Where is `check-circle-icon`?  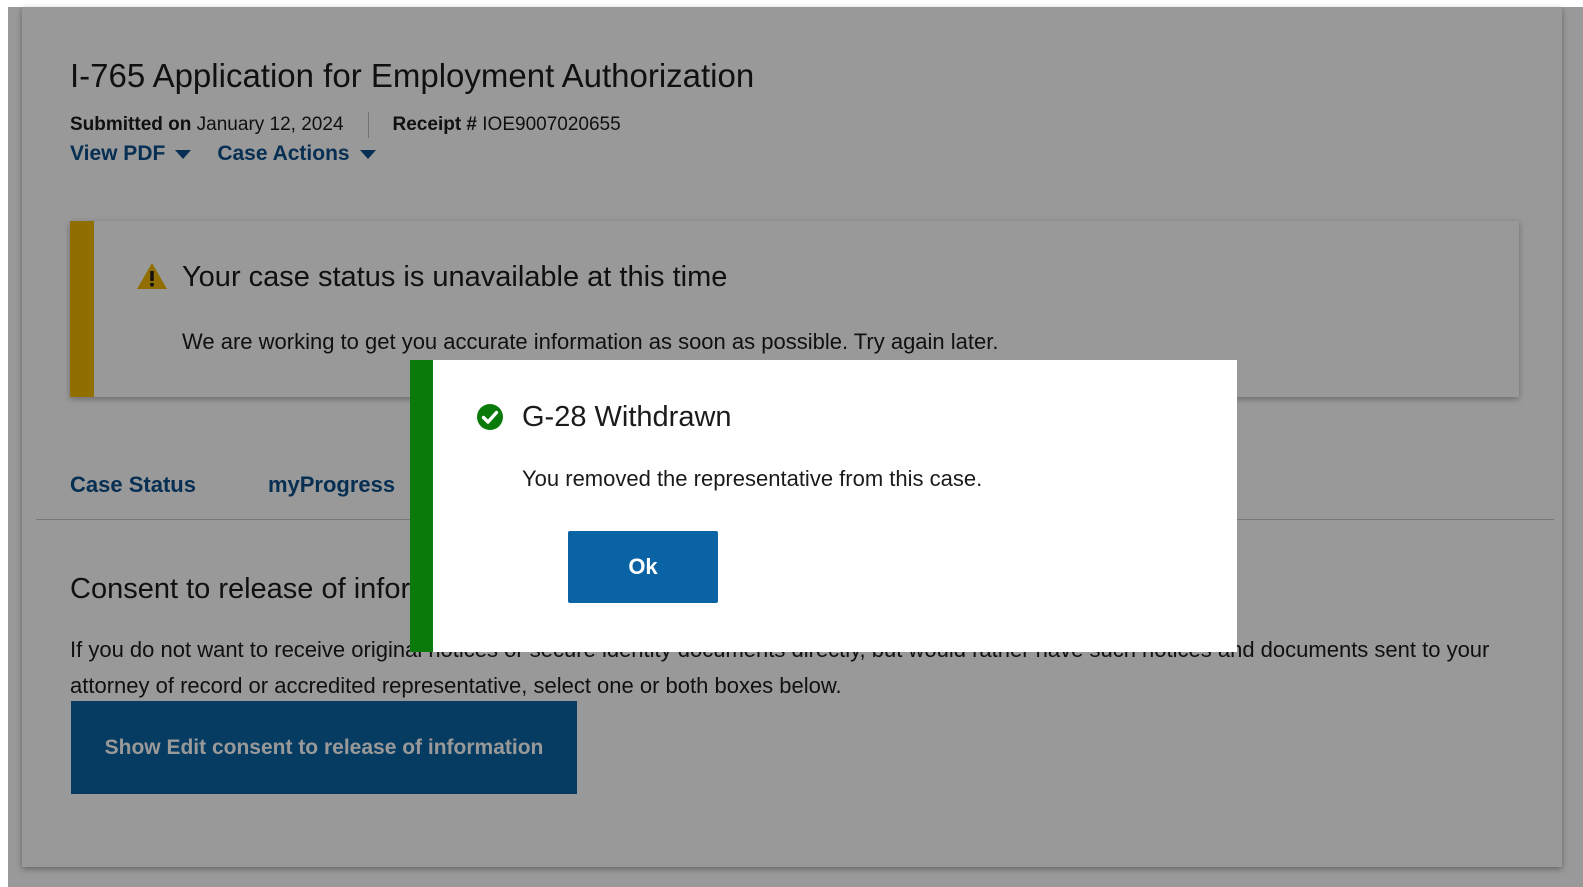
check-circle-icon is located at coordinates (490, 419).